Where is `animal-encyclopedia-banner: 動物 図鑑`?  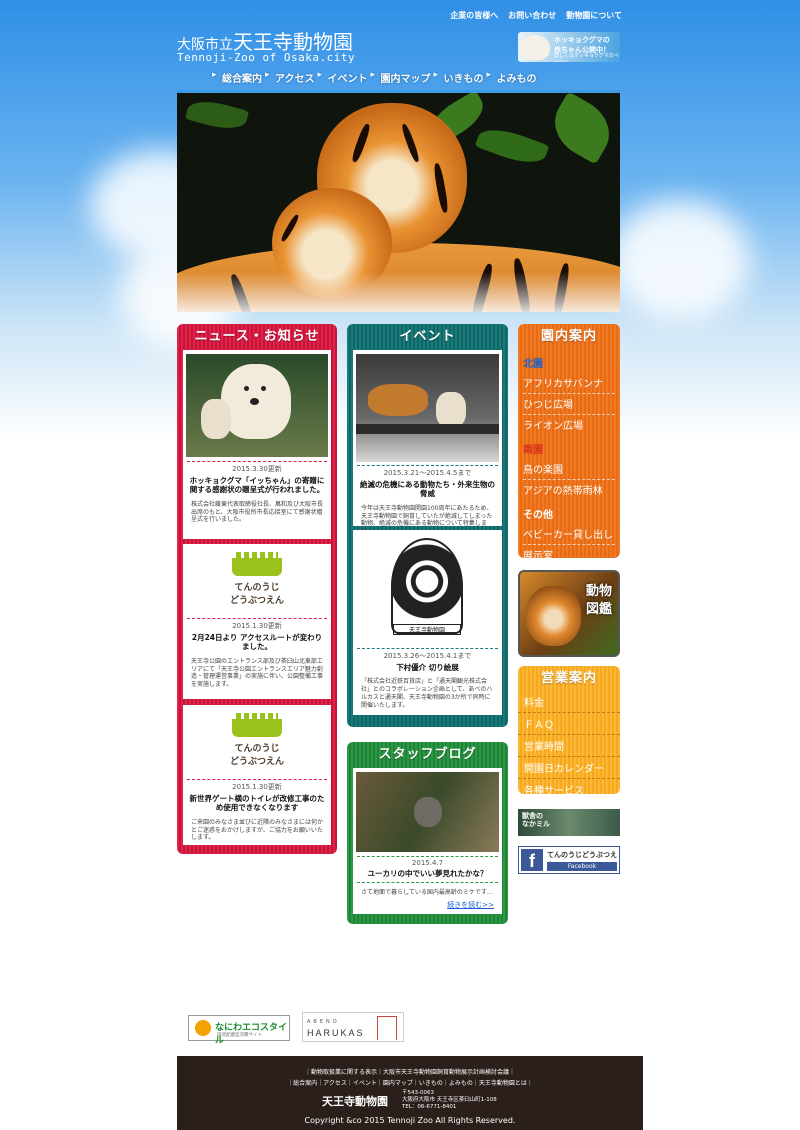
animal-encyclopedia-banner: 動物 図鑑 is located at coordinates (569, 613).